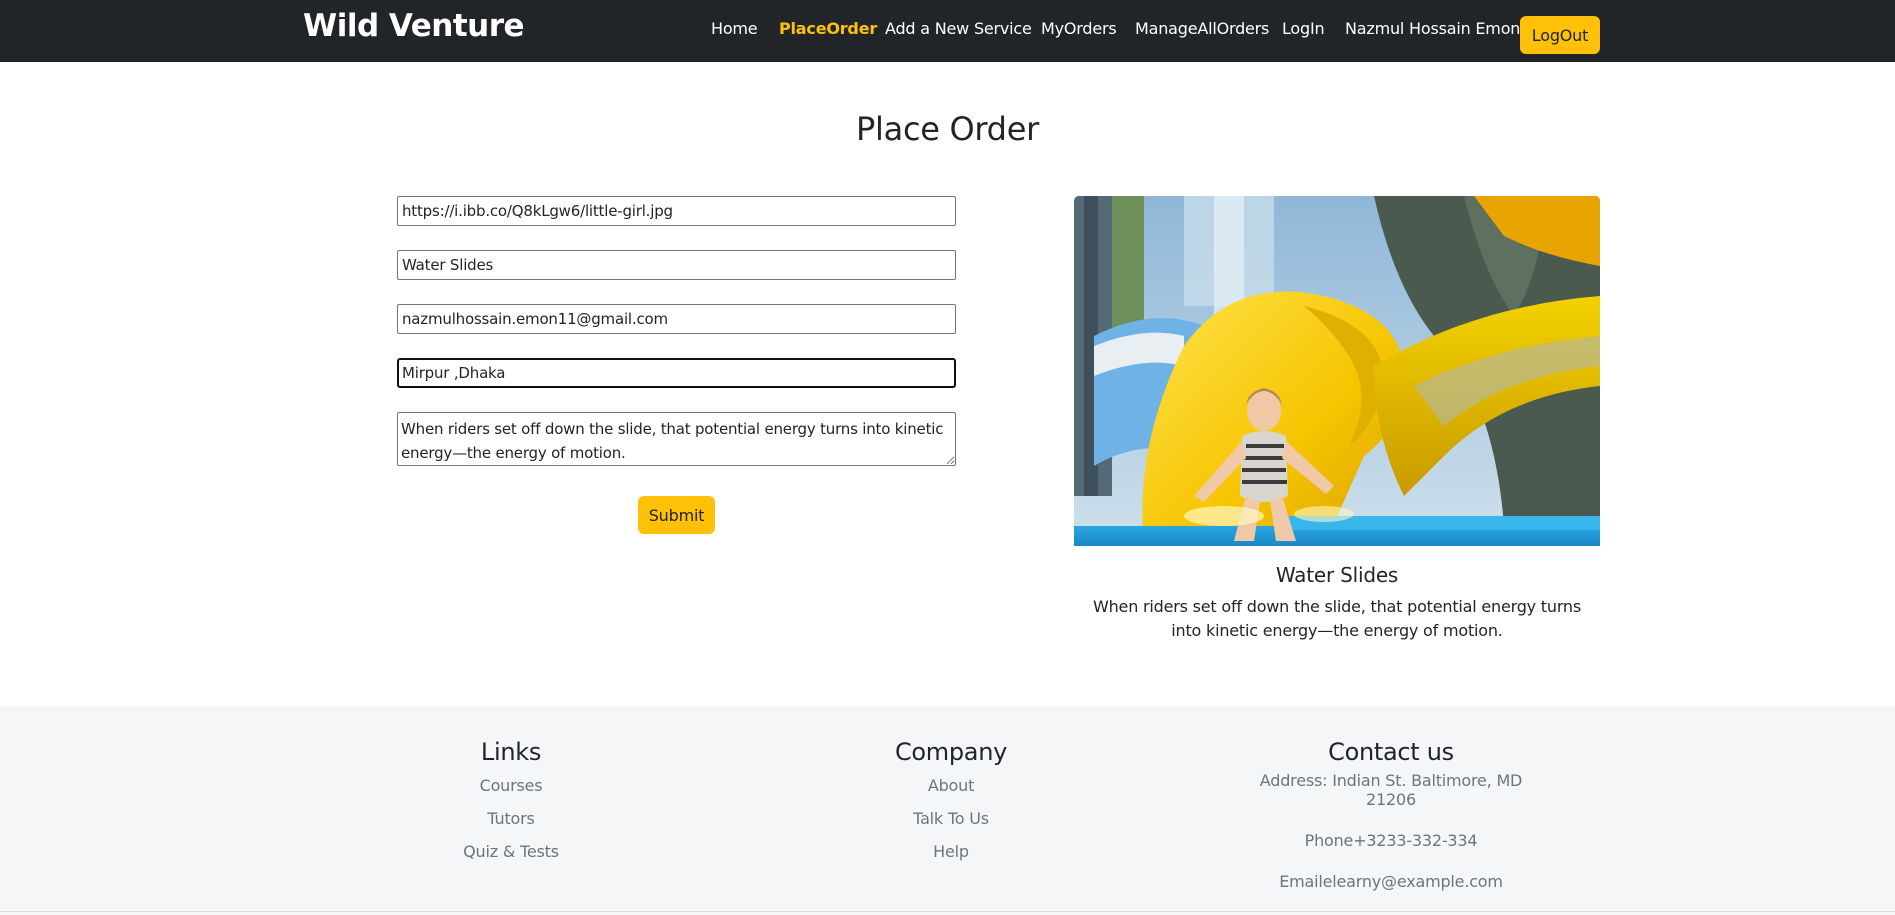 This screenshot has width=1895, height=915. Describe the element at coordinates (951, 799) in the screenshot. I see `footer-company-column: Company About Talk To Us Help` at that location.